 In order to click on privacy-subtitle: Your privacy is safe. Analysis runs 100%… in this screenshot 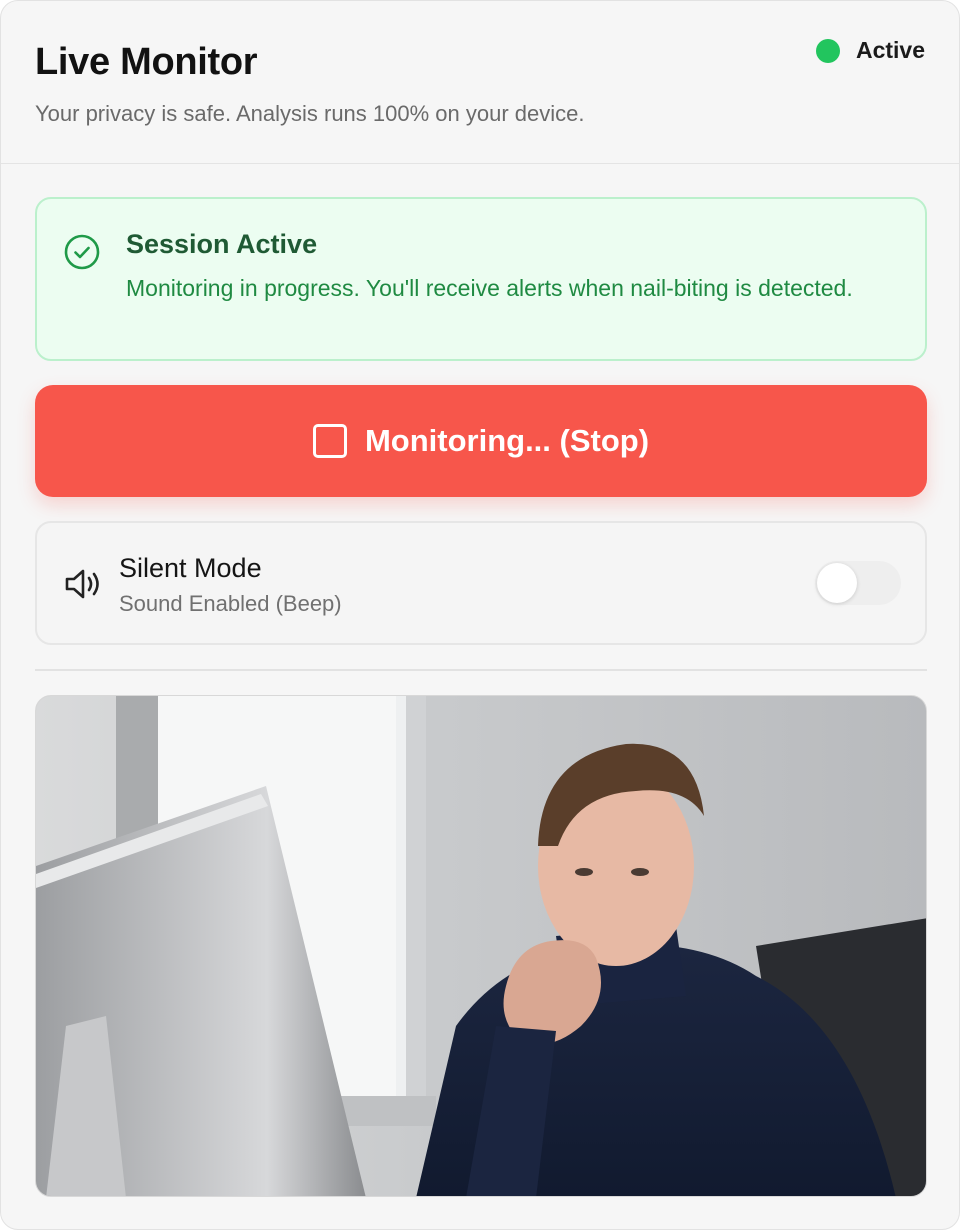, I will do `click(310, 113)`.